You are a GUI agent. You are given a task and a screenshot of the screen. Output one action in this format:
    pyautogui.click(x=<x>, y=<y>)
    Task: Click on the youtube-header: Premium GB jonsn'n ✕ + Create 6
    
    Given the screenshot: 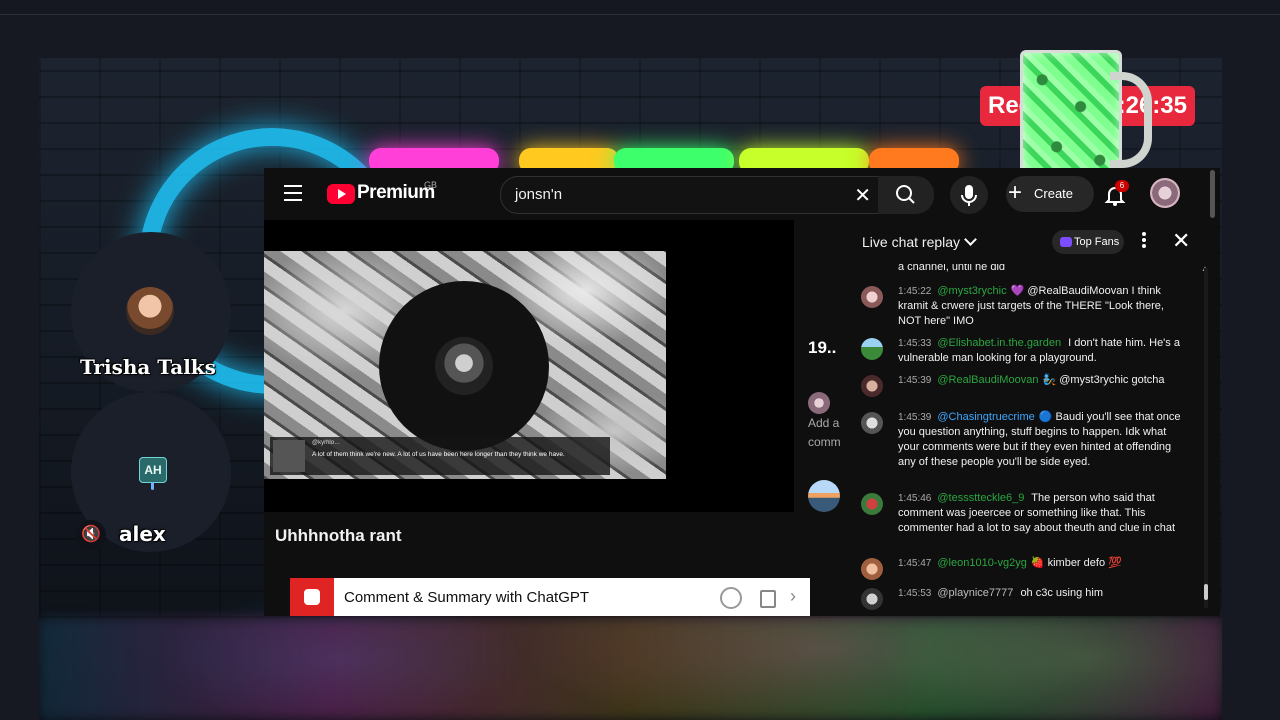 What is the action you would take?
    pyautogui.click(x=742, y=194)
    